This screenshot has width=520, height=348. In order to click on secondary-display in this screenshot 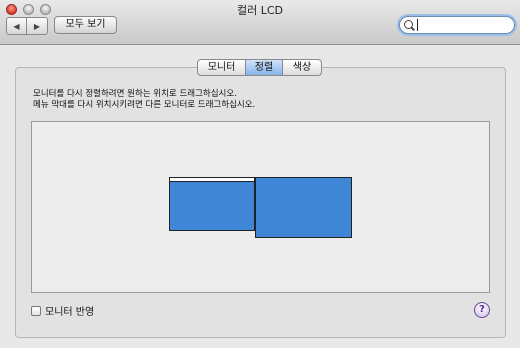, I will do `click(303, 207)`.